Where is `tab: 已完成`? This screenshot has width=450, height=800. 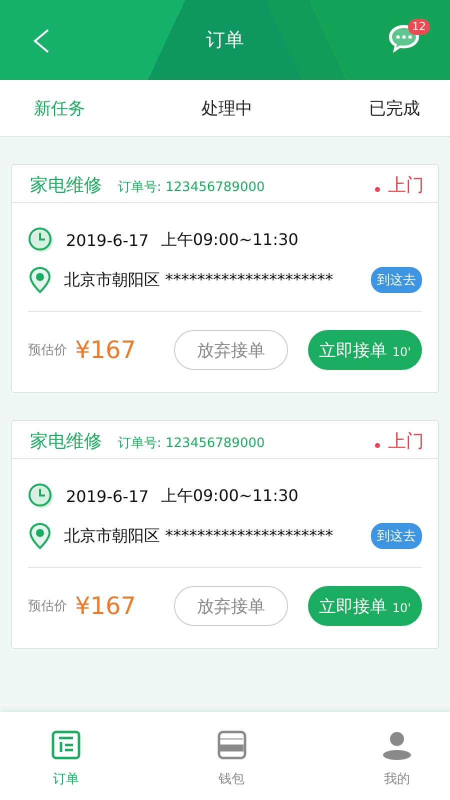 tab: 已完成 is located at coordinates (394, 108).